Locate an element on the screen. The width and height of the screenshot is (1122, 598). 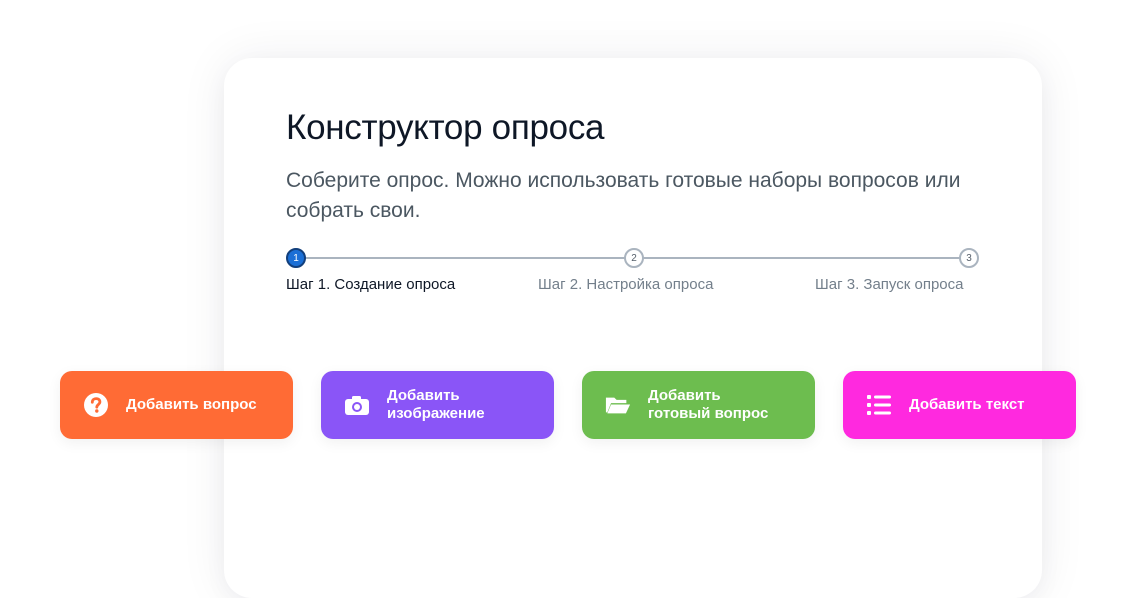
list-icon is located at coordinates (879, 405).